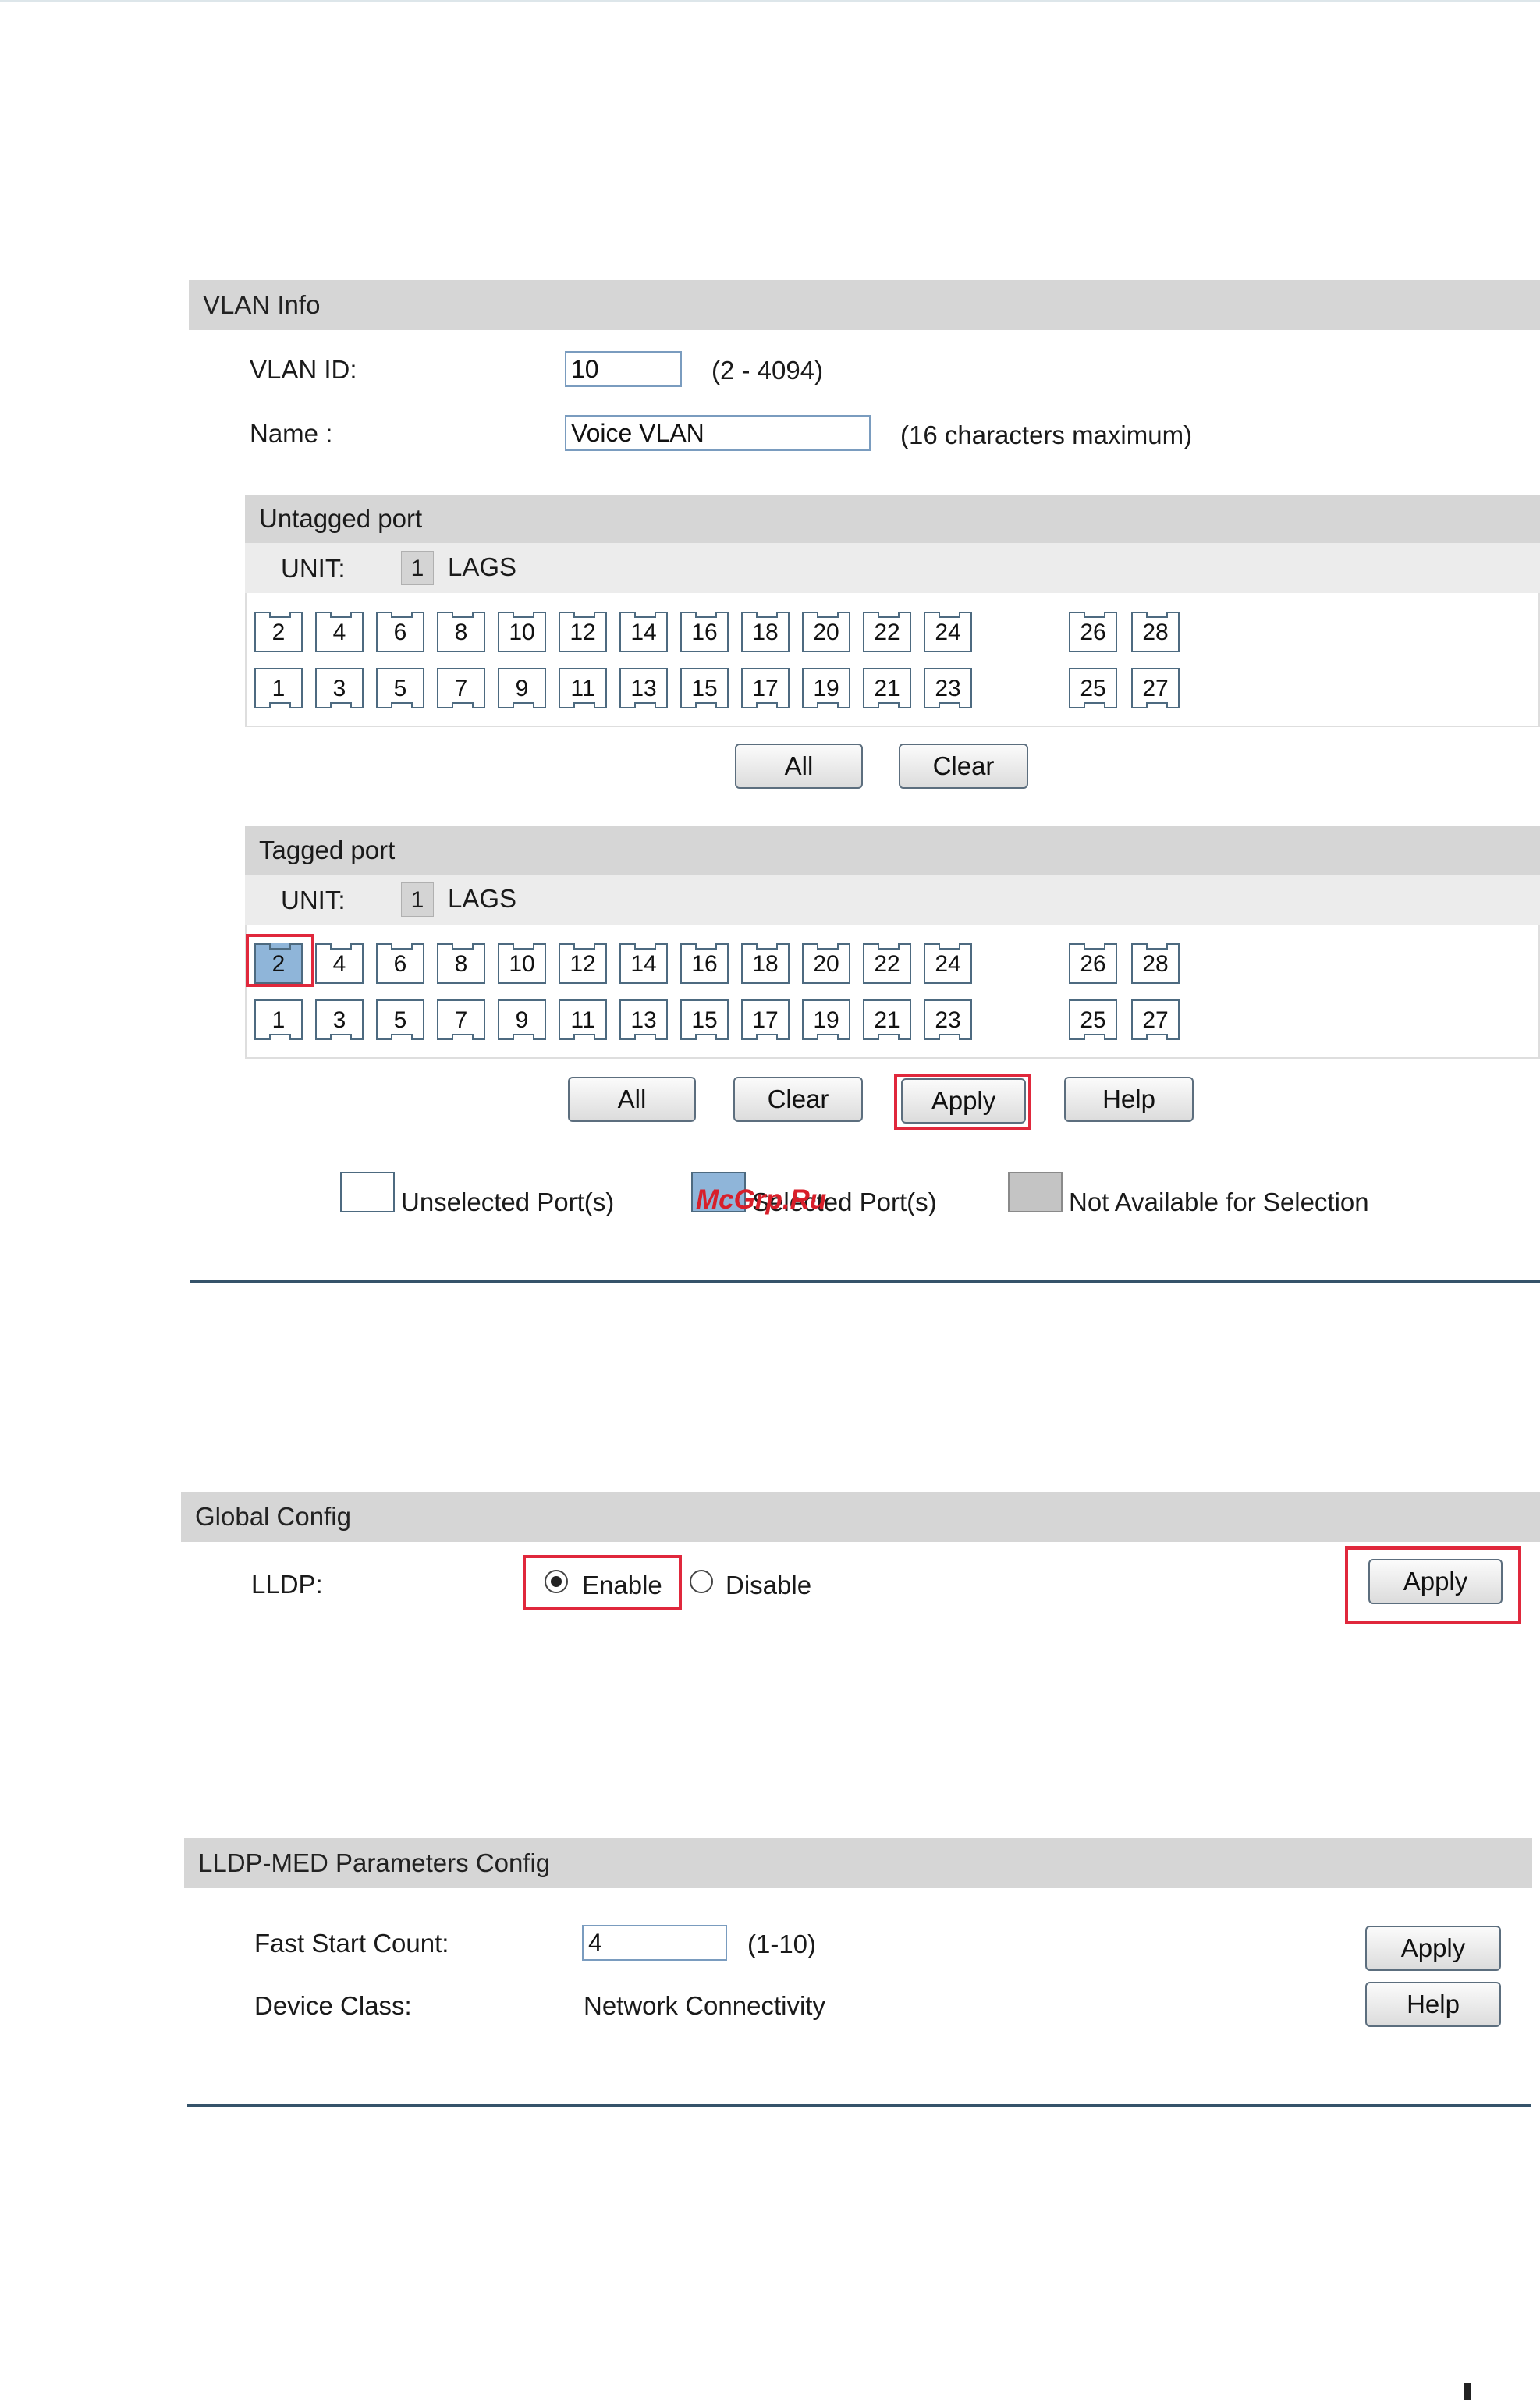 Image resolution: width=1540 pixels, height=2400 pixels. I want to click on tagged-unit-label: UNIT:, so click(313, 900).